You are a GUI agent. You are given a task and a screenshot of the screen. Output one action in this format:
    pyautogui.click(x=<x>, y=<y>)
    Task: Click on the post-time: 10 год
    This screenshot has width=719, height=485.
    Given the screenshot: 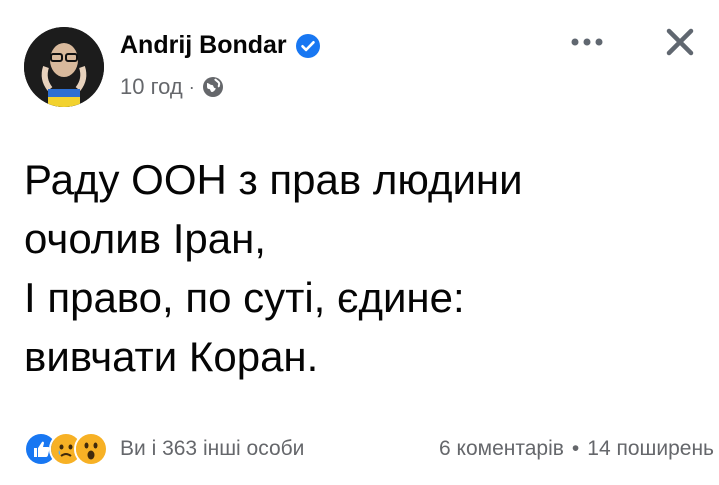 What is the action you would take?
    pyautogui.click(x=151, y=87)
    